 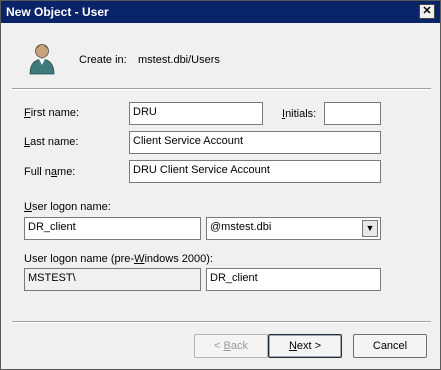 I want to click on pre2000-label: User logon name (pre-Windows 2000):, so click(x=118, y=259).